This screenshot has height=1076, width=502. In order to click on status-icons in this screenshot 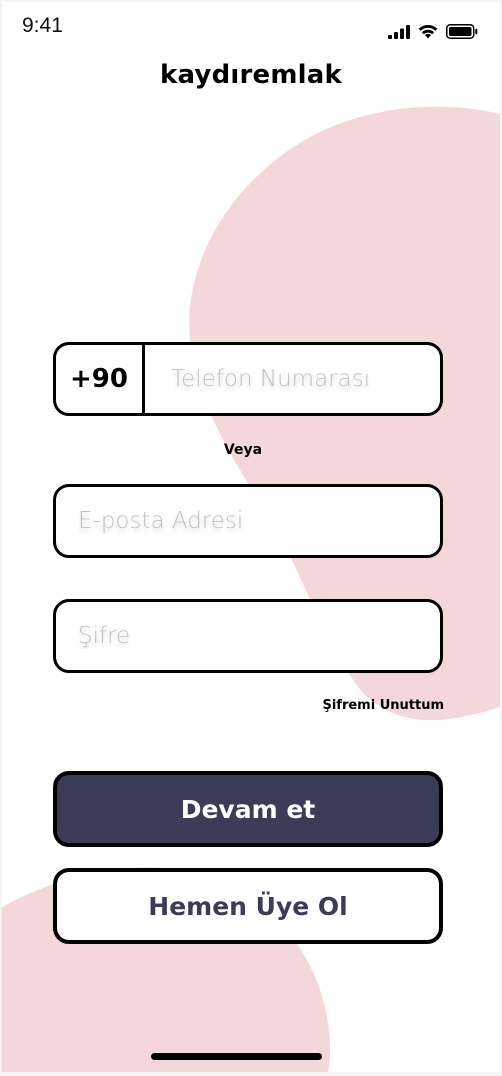, I will do `click(433, 31)`.